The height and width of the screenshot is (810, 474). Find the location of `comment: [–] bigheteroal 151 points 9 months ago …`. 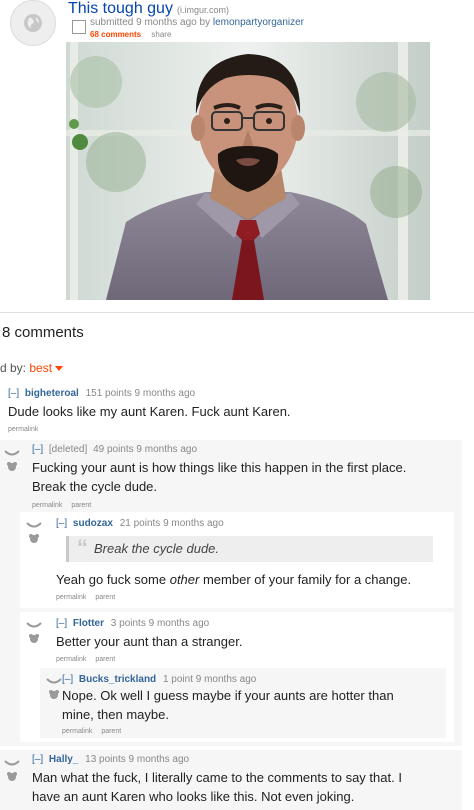

comment: [–] bigheteroal 151 points 9 months ago … is located at coordinates (237, 412).